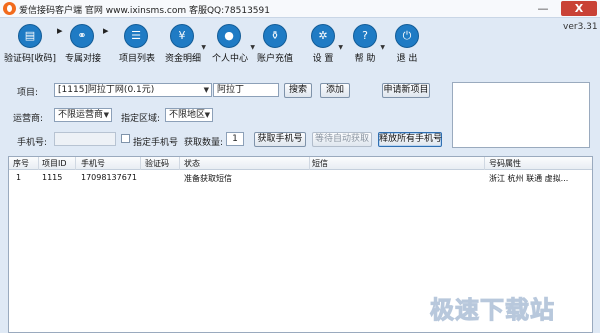 This screenshot has height=333, width=600. I want to click on get-phone-button: 获取手机号, so click(280, 139).